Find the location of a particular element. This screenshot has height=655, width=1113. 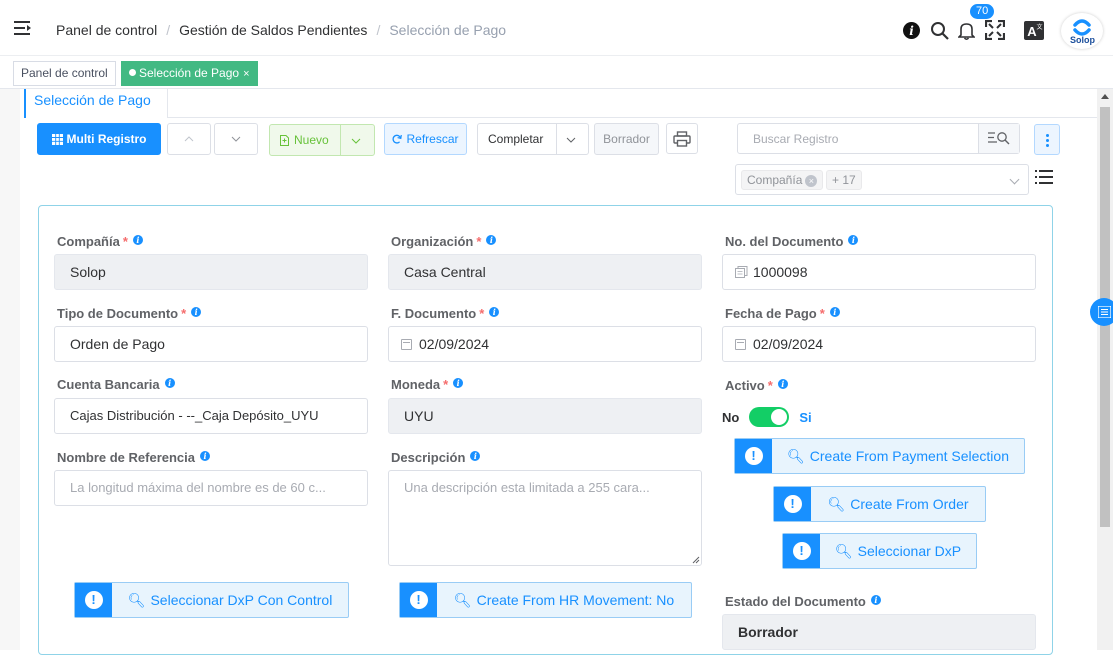

svg-text: i is located at coordinates (911, 31).